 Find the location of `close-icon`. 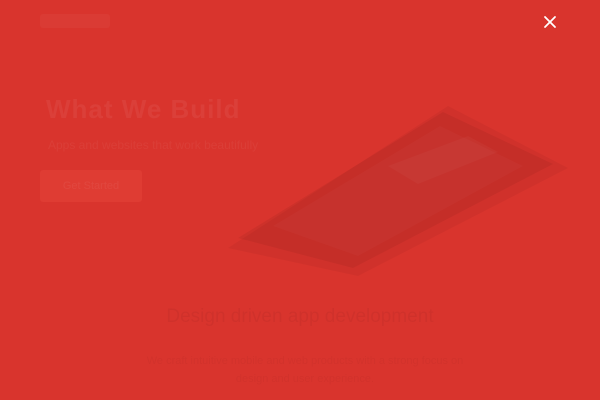

close-icon is located at coordinates (550, 22).